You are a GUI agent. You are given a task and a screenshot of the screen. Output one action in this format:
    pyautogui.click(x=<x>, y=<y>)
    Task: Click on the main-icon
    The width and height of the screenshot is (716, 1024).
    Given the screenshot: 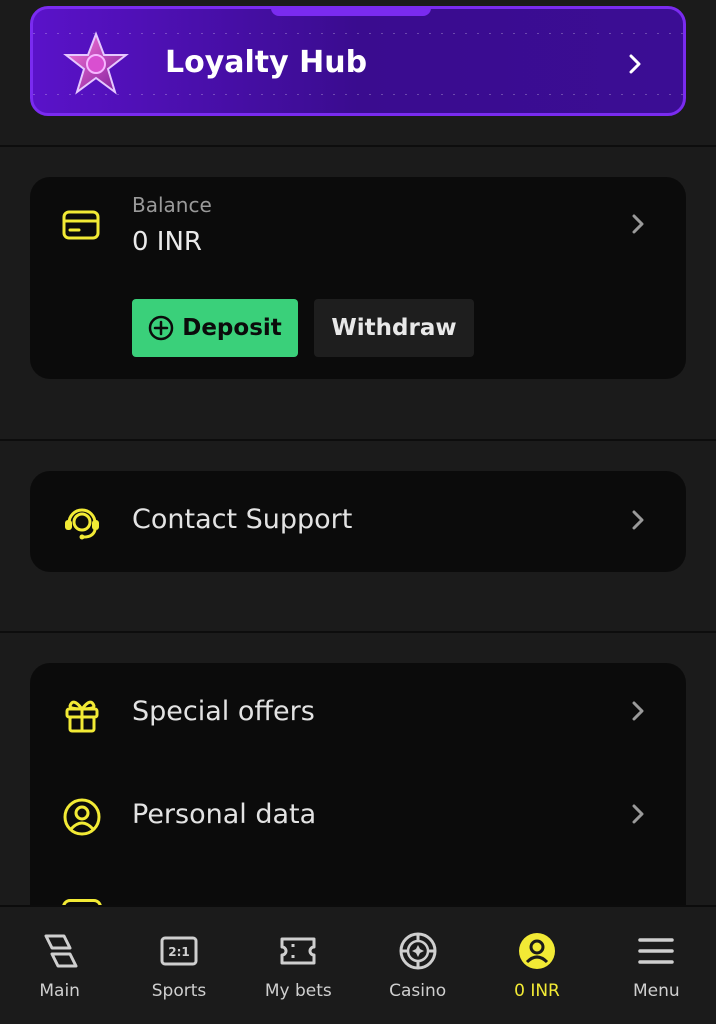 What is the action you would take?
    pyautogui.click(x=61, y=951)
    